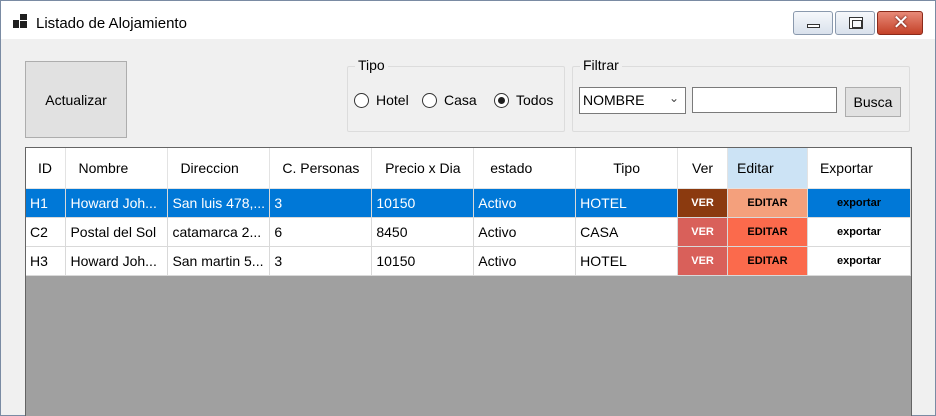 The width and height of the screenshot is (936, 416). What do you see at coordinates (627, 232) in the screenshot?
I see `cell-tipo: CASA` at bounding box center [627, 232].